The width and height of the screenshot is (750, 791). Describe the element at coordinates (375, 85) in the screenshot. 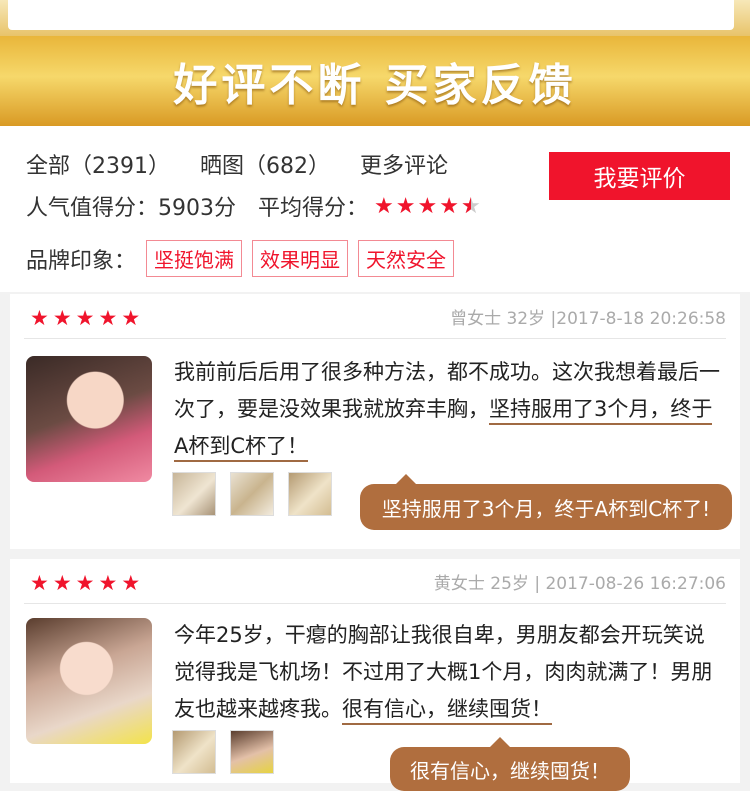

I see `banner-title: 好评不断 买家反馈` at that location.